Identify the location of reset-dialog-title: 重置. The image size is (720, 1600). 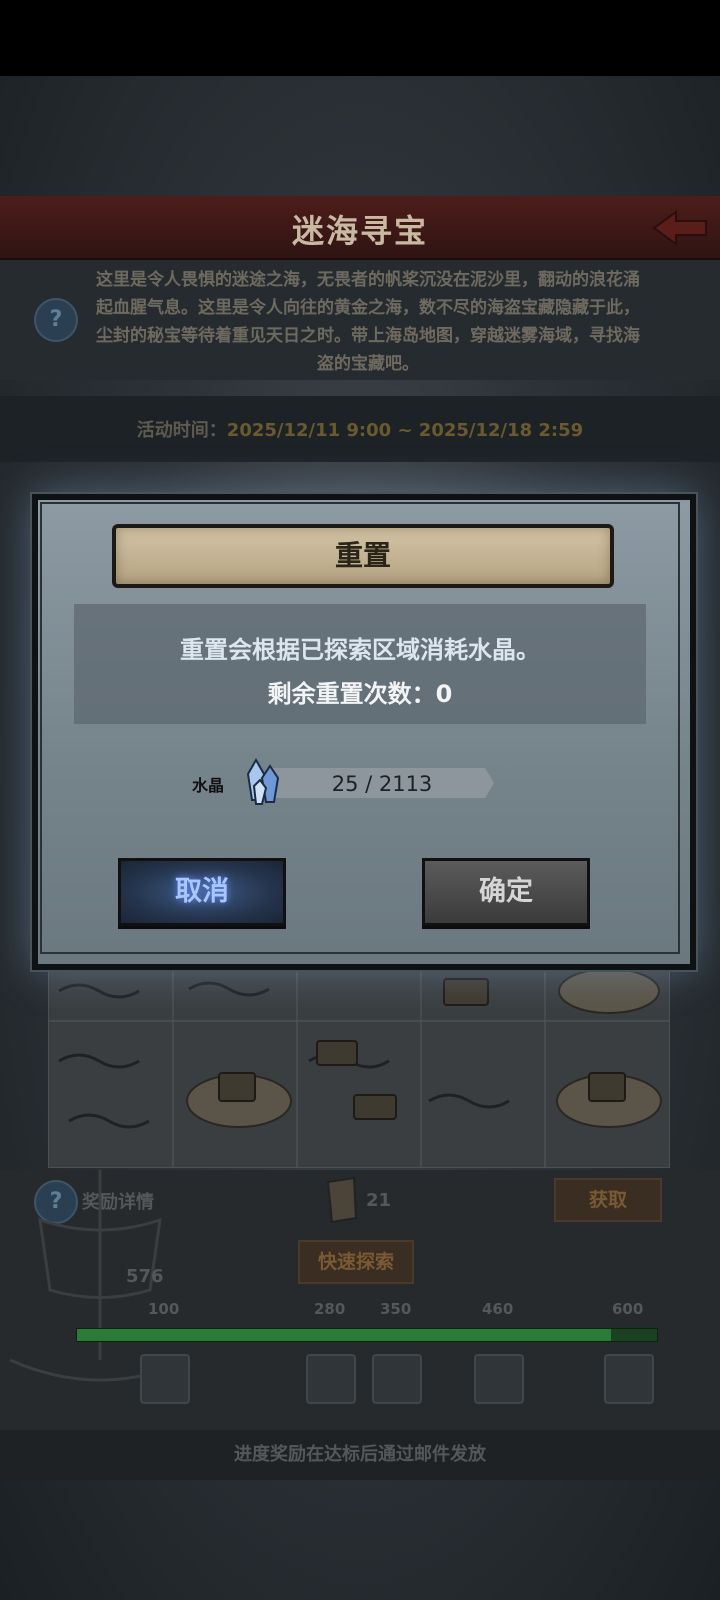
(362, 555).